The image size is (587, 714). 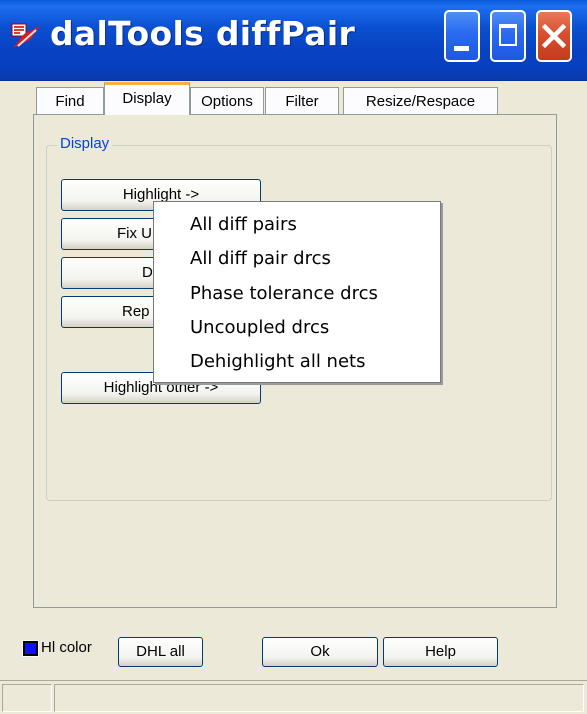 What do you see at coordinates (85, 143) in the screenshot?
I see `display-group-label: Display` at bounding box center [85, 143].